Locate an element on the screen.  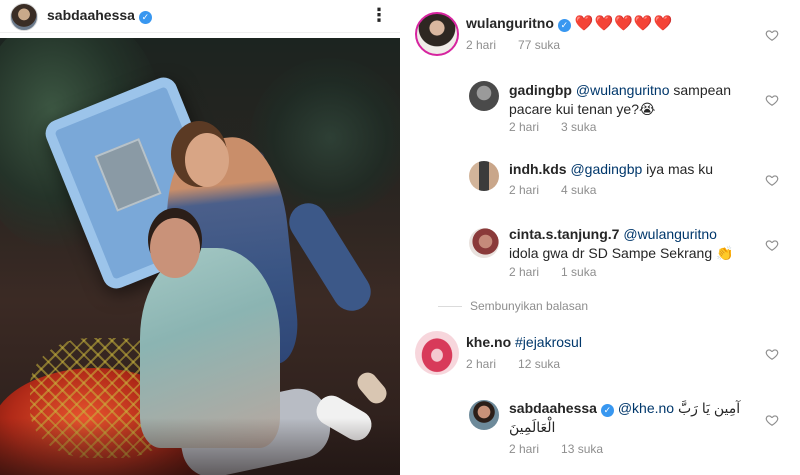
comment-likes: 1 suka is located at coordinates (578, 272).